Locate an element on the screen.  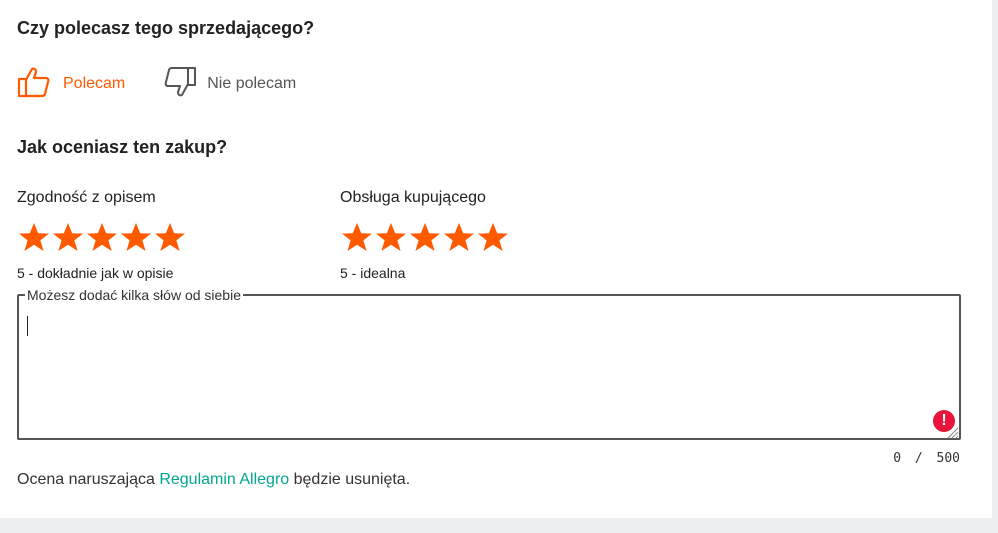
rating-value-text: 5 - idealna is located at coordinates (373, 273).